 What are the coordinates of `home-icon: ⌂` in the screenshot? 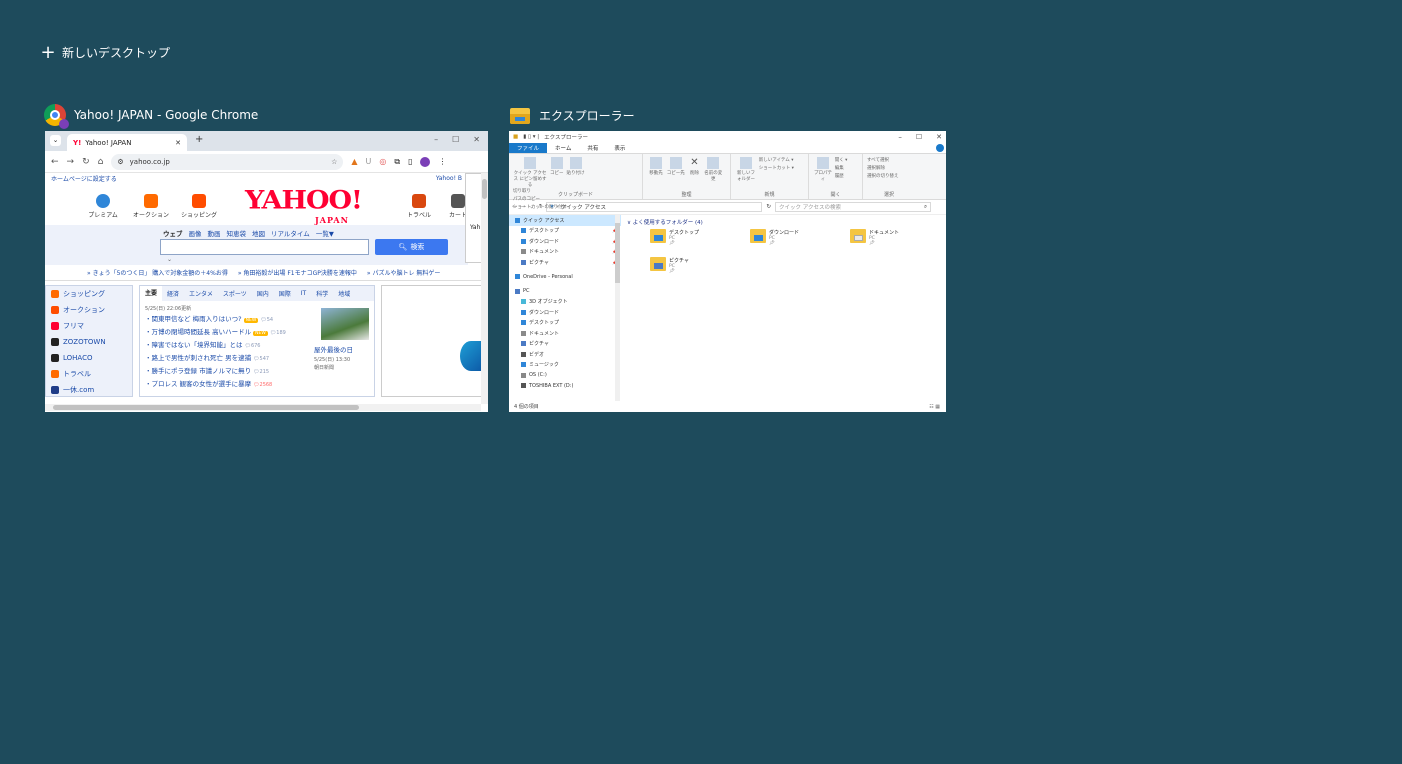 It's located at (101, 162).